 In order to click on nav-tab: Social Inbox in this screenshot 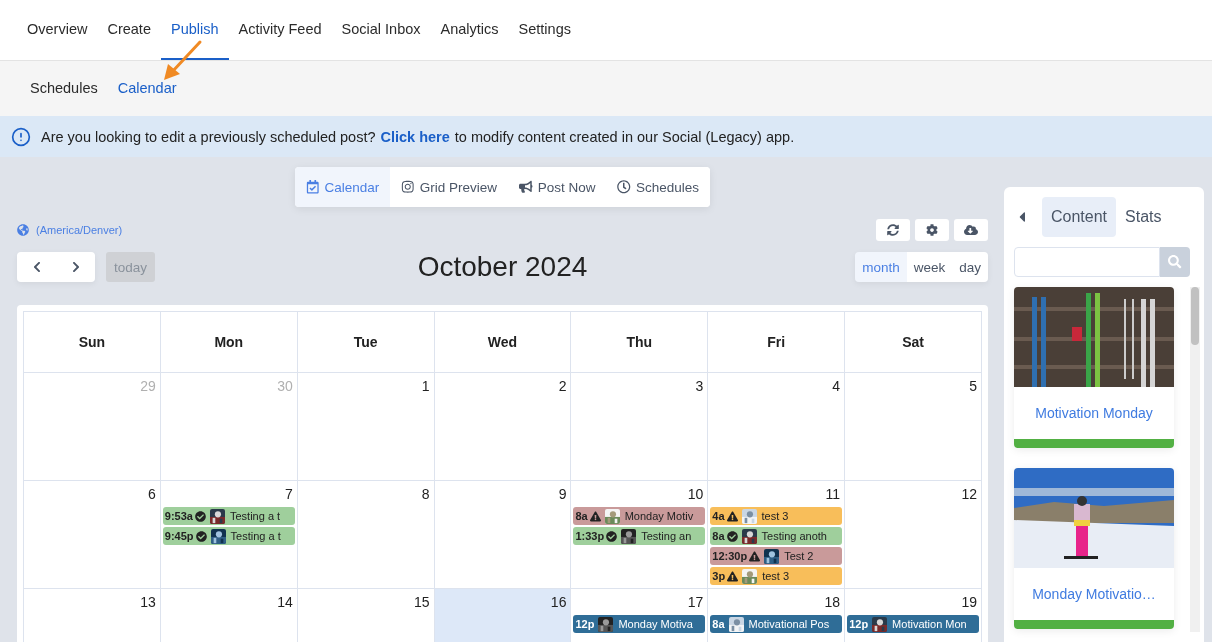, I will do `click(381, 30)`.